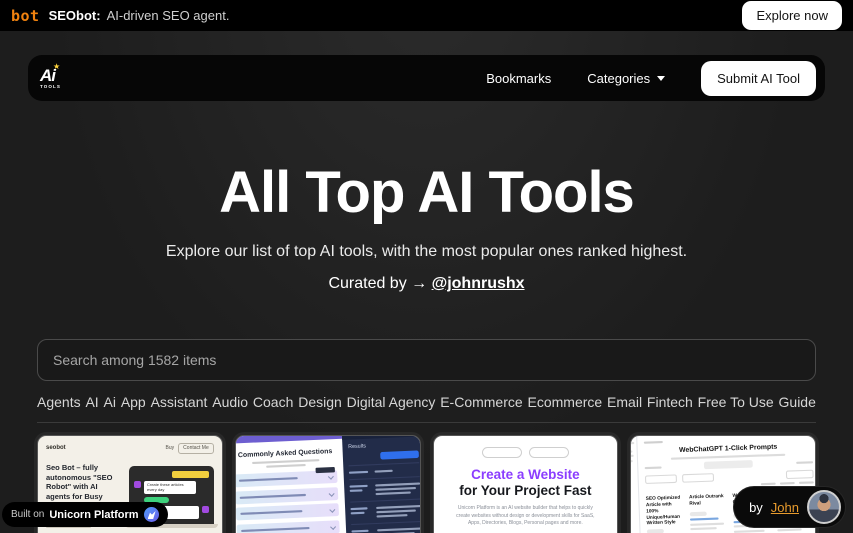 Image resolution: width=853 pixels, height=533 pixels. What do you see at coordinates (518, 78) in the screenshot?
I see `nav-bookmarks: Bookmarks` at bounding box center [518, 78].